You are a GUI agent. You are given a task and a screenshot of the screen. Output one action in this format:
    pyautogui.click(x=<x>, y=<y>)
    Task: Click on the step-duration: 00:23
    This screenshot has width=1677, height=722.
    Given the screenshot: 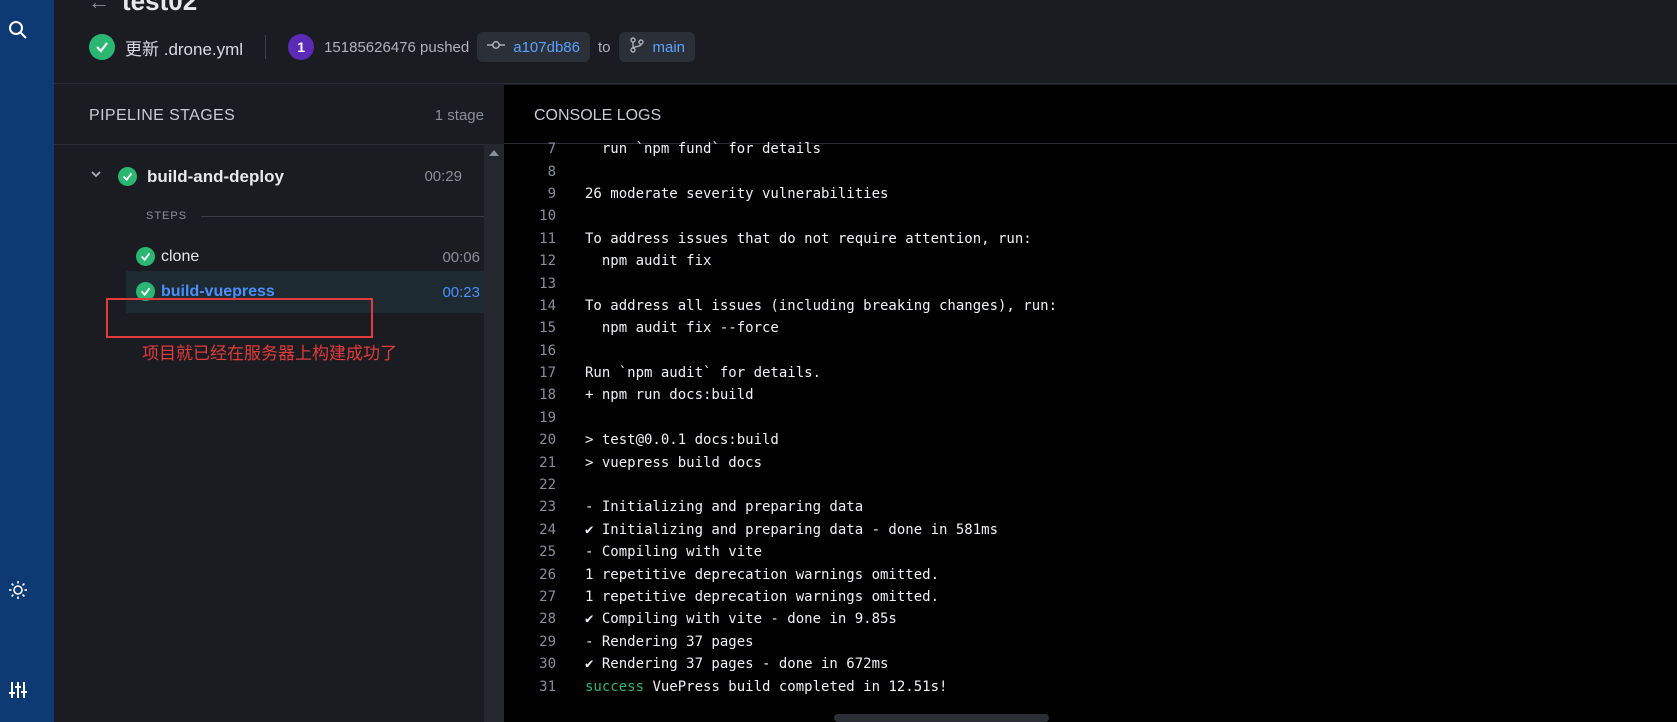 What is the action you would take?
    pyautogui.click(x=461, y=292)
    